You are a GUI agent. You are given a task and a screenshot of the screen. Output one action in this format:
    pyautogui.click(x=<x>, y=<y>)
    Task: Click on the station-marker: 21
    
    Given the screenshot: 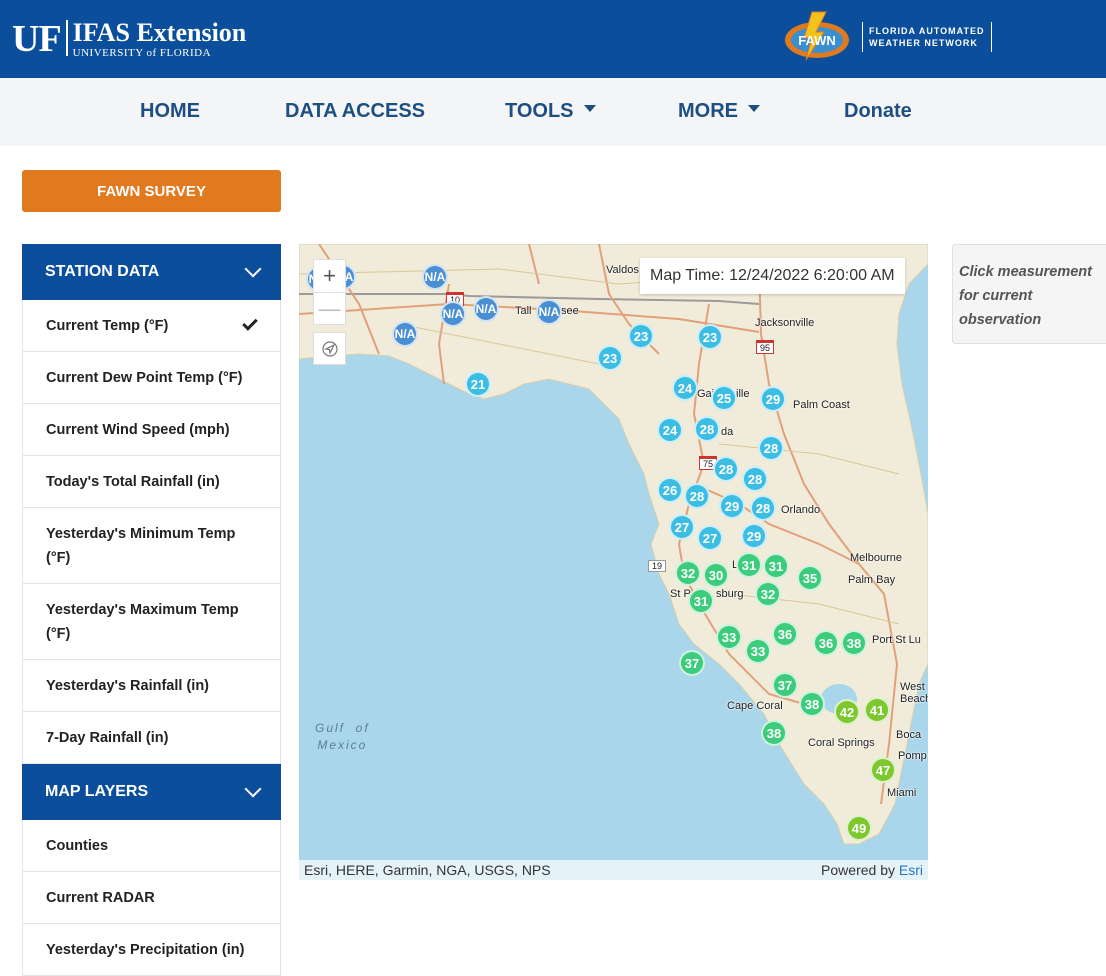 What is the action you would take?
    pyautogui.click(x=478, y=384)
    